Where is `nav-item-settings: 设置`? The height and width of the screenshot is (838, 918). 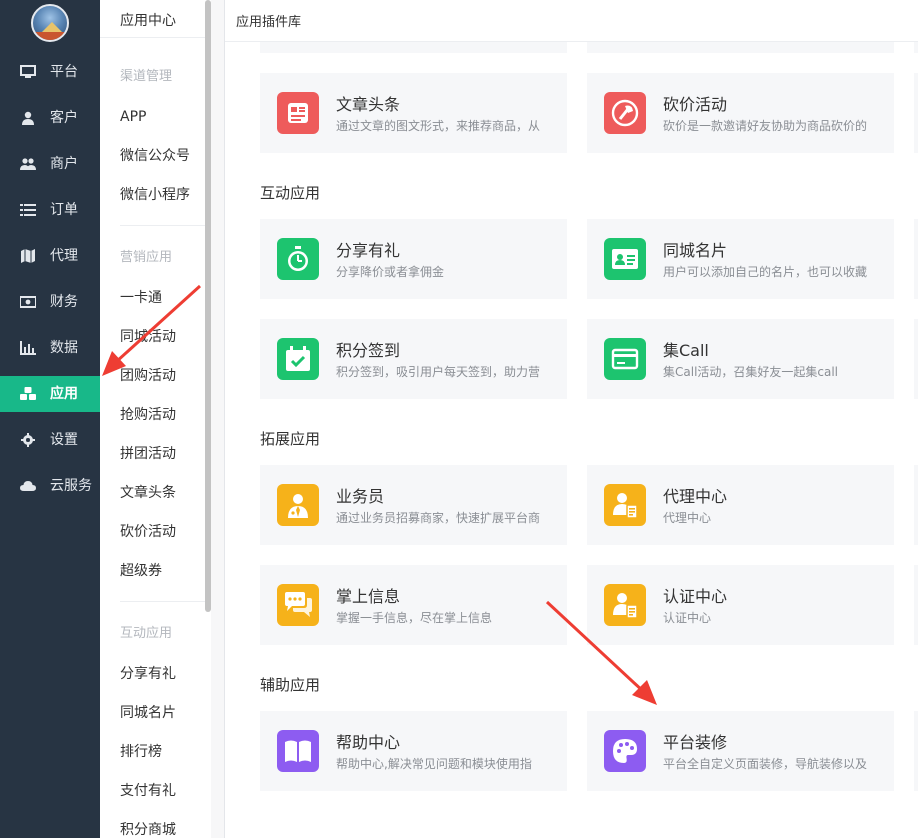
nav-item-settings: 设置 is located at coordinates (50, 440).